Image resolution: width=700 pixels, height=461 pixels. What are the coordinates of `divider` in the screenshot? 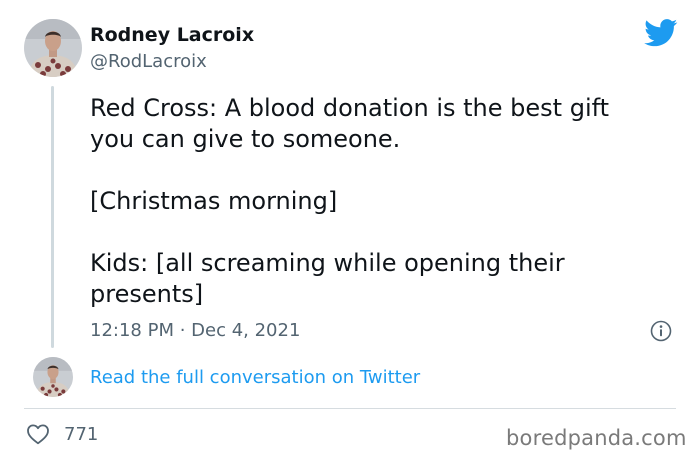 It's located at (350, 408).